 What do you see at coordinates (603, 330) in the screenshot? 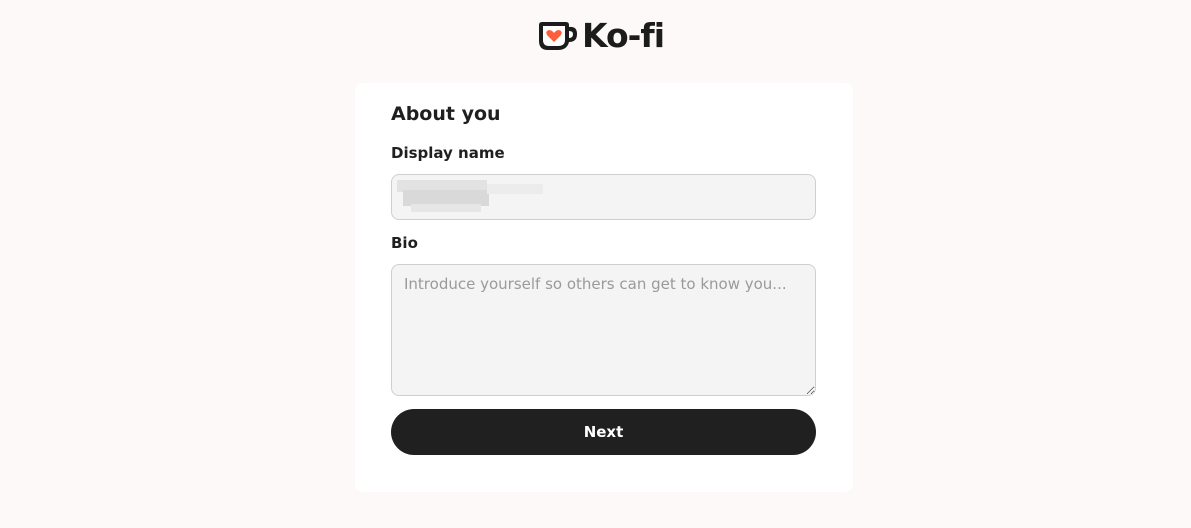
I see `bio-textarea` at bounding box center [603, 330].